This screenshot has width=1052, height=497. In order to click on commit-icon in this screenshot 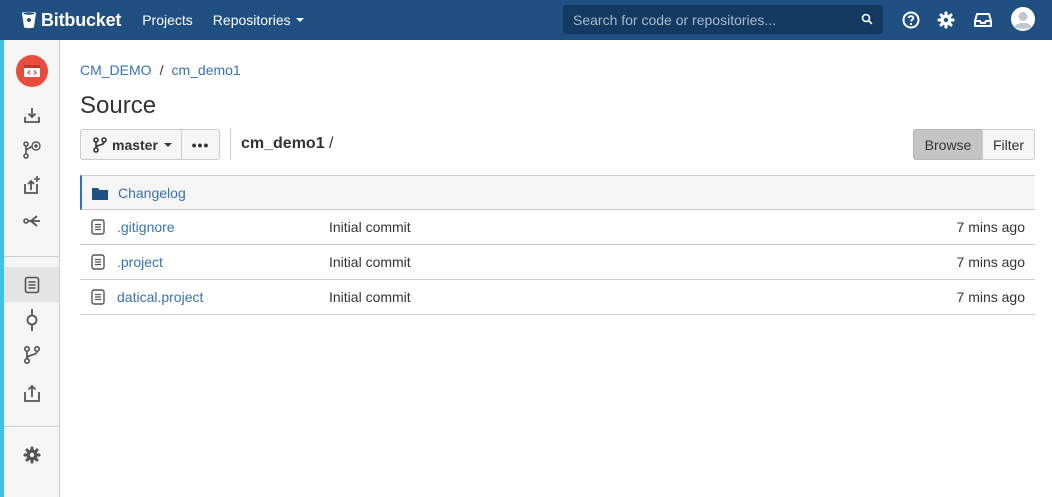, I will do `click(31, 319)`.